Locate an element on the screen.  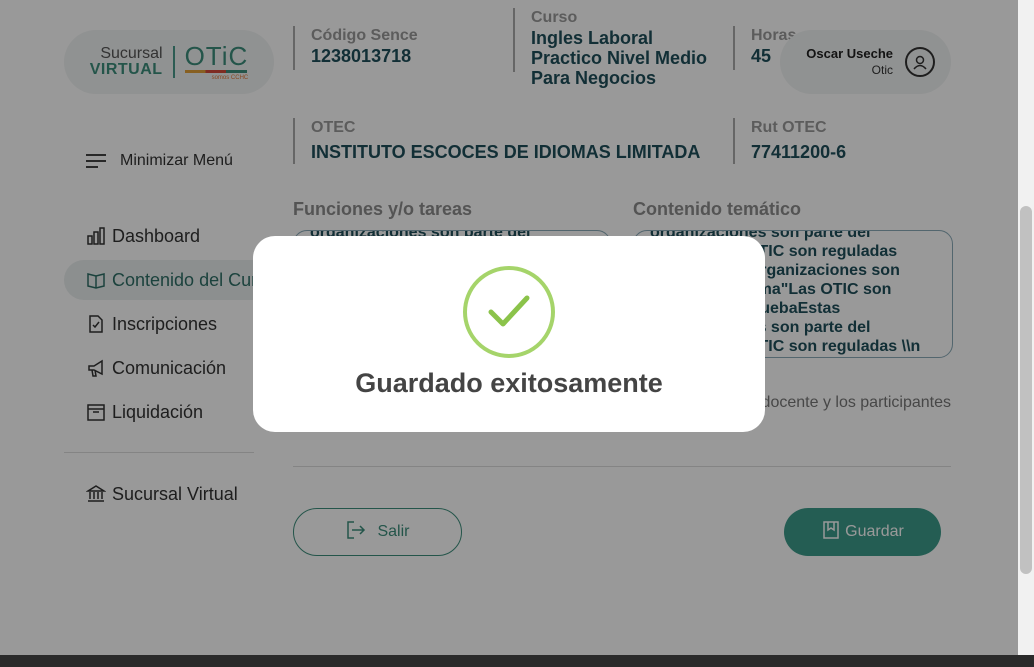
scrollbar-thumb is located at coordinates (1026, 390).